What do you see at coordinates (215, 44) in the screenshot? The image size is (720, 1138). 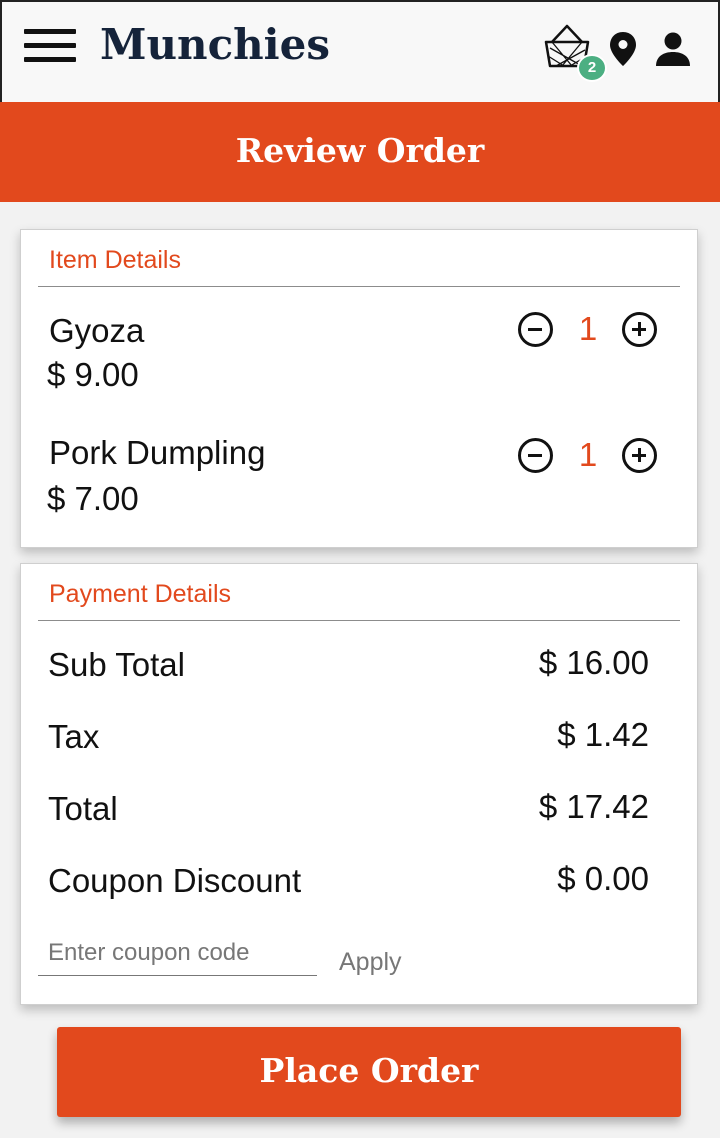 I see `brand-title: Munchies` at bounding box center [215, 44].